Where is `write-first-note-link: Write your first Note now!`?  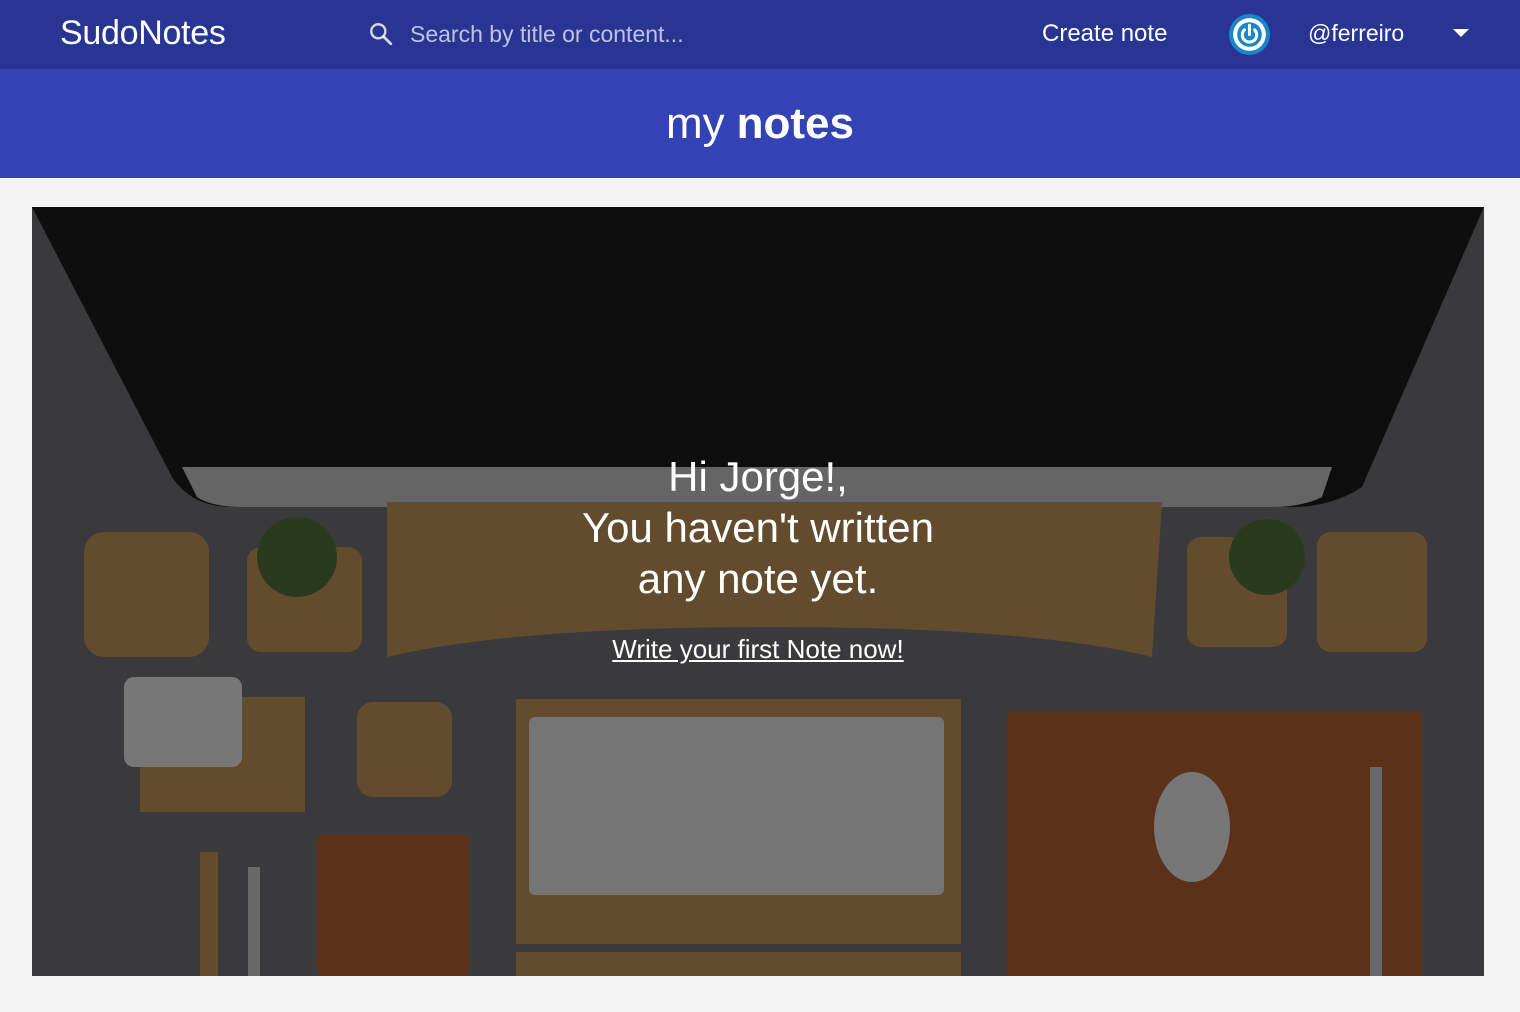 write-first-note-link: Write your first Note now! is located at coordinates (757, 649).